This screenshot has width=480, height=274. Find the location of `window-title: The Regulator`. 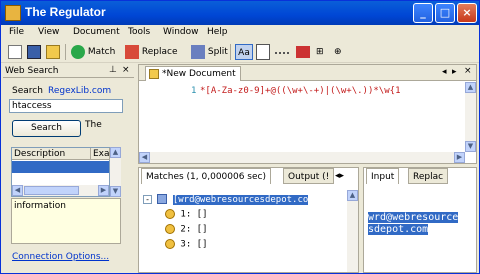

window-title: The Regulator is located at coordinates (65, 12).